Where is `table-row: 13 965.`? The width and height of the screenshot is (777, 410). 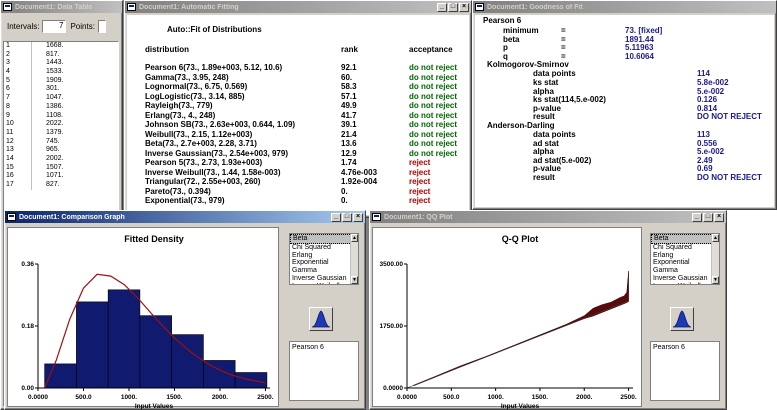
table-row: 13 965. is located at coordinates (61, 150).